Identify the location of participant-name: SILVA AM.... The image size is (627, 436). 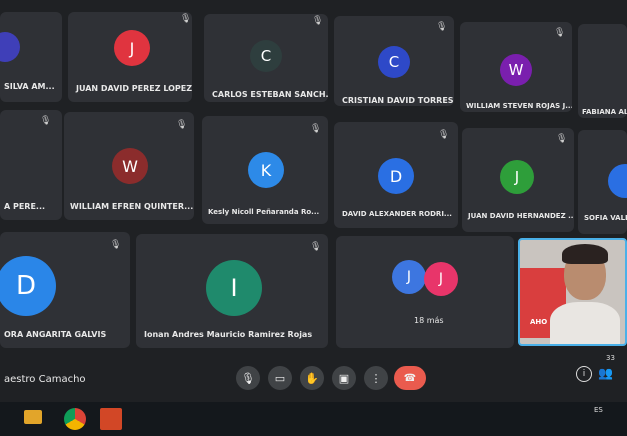
(29, 86).